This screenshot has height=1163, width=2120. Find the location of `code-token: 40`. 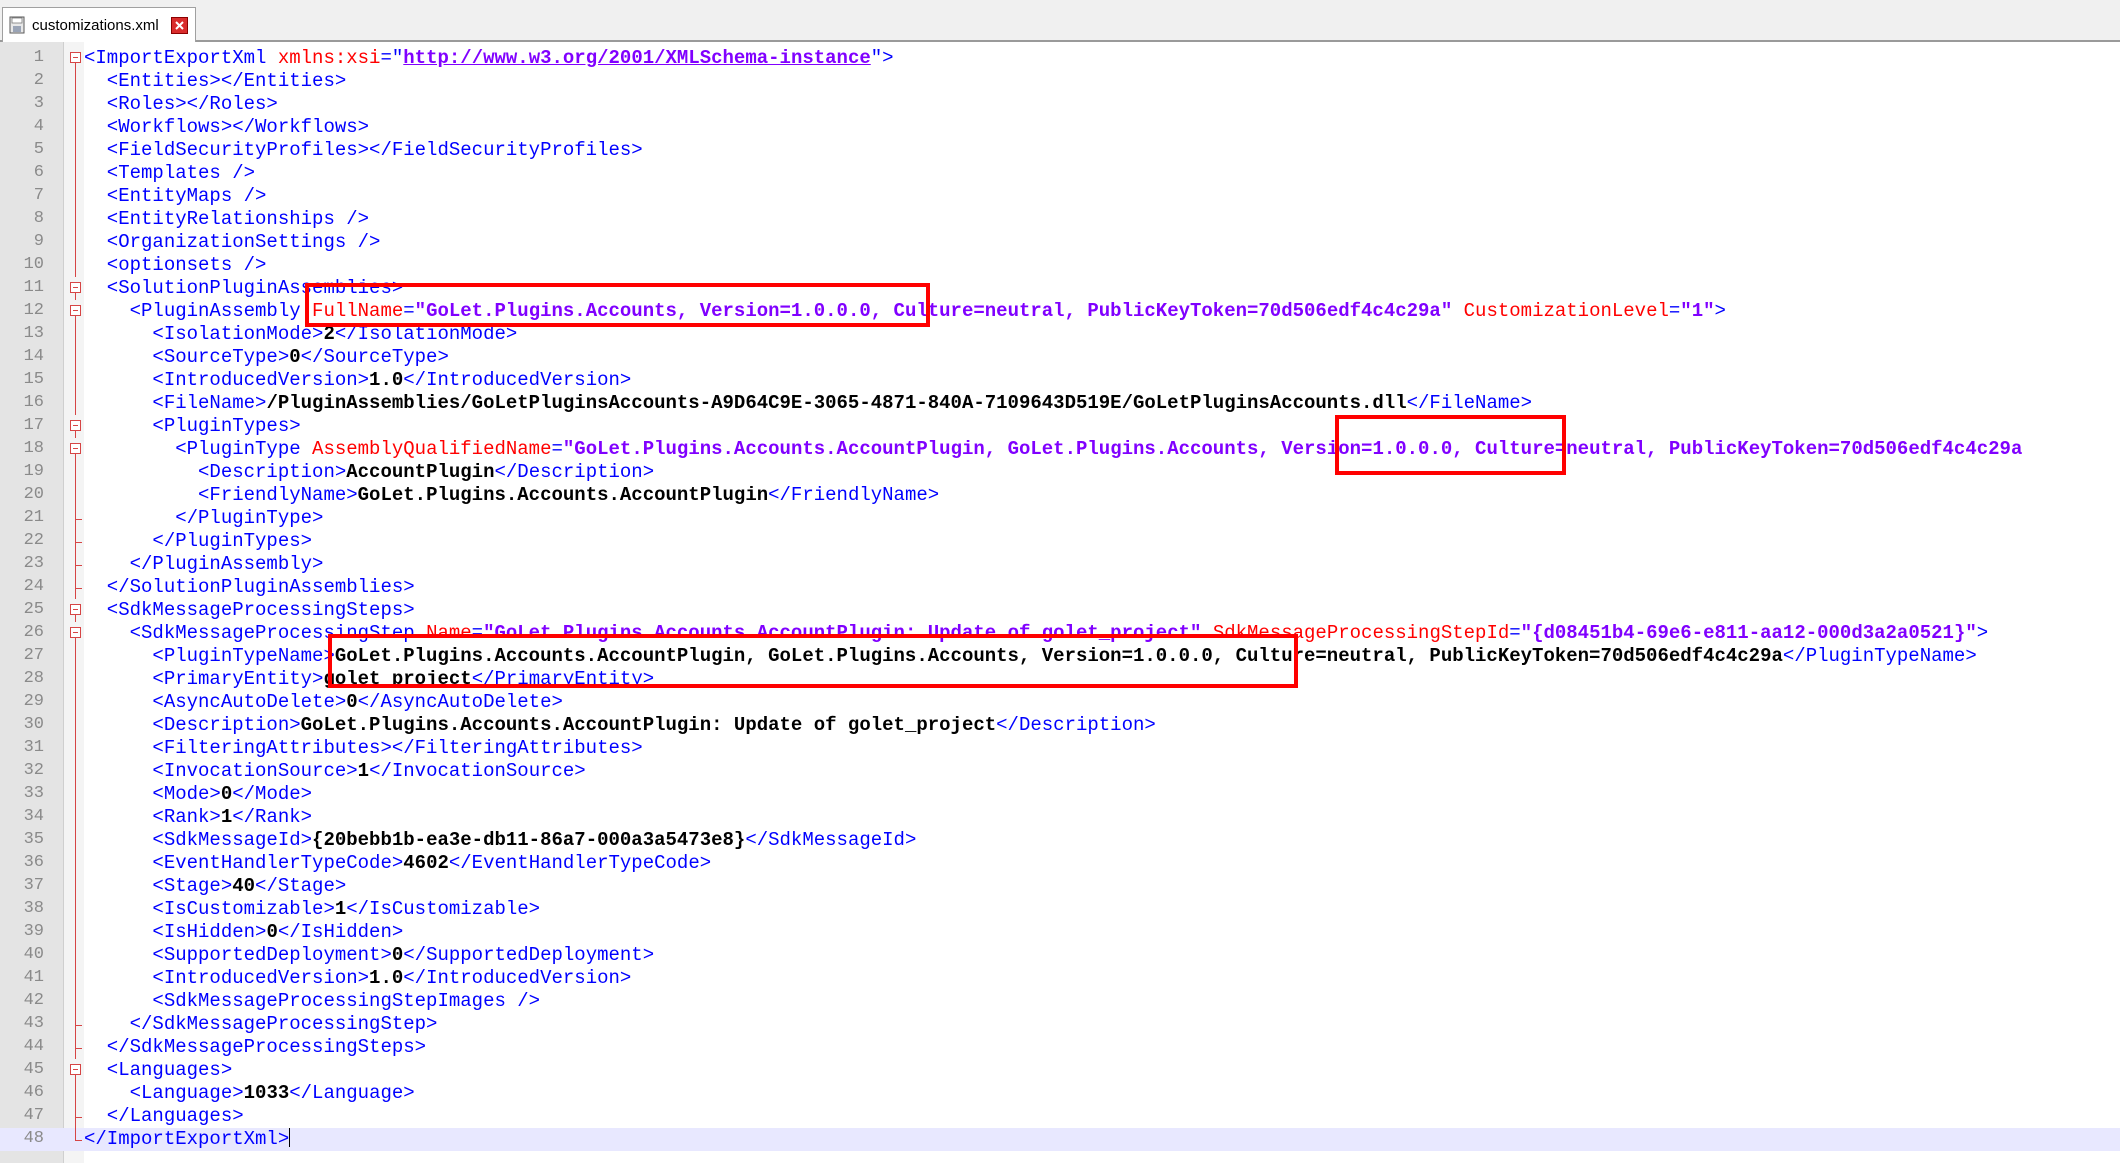

code-token: 40 is located at coordinates (244, 886).